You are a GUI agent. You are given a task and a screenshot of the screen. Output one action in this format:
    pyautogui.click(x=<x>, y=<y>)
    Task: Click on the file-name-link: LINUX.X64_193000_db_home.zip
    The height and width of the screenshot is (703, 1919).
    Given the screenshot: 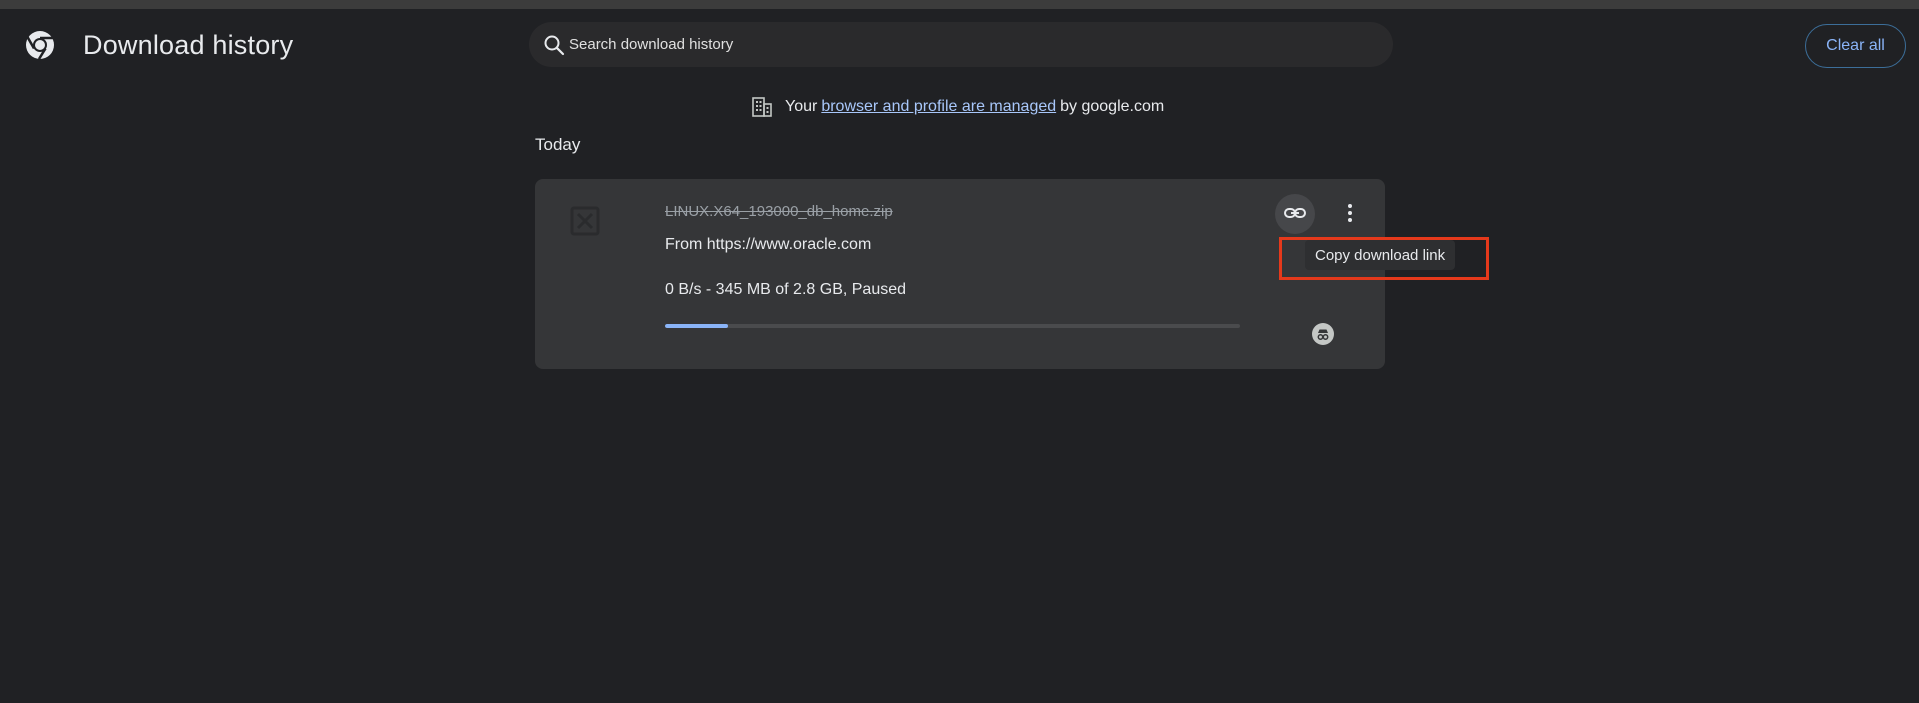 What is the action you would take?
    pyautogui.click(x=779, y=211)
    